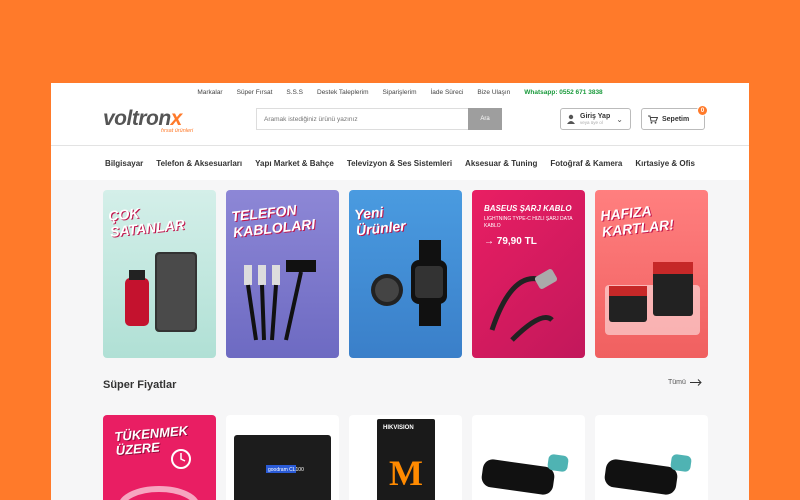 The height and width of the screenshot is (500, 800). Describe the element at coordinates (702, 110) in the screenshot. I see `cart-count-badge: 0` at that location.